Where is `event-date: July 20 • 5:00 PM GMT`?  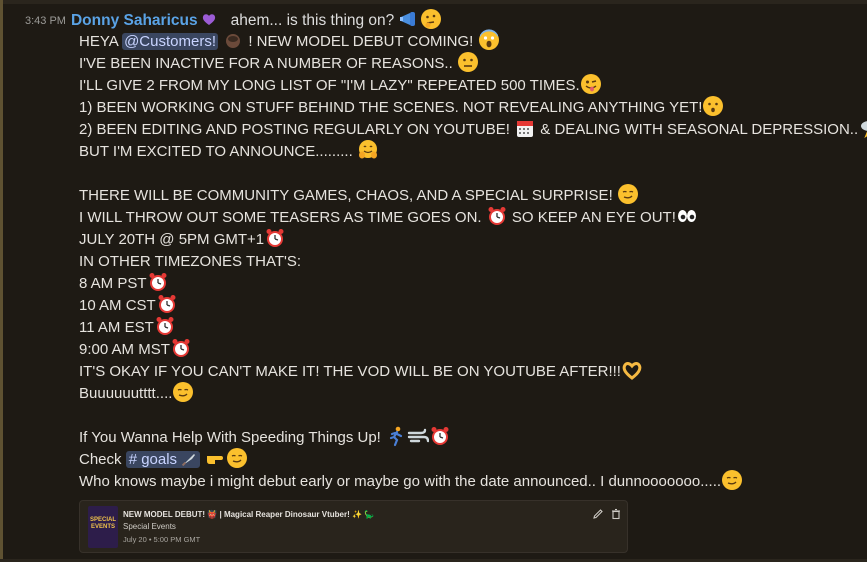
event-date: July 20 • 5:00 PM GMT is located at coordinates (162, 539).